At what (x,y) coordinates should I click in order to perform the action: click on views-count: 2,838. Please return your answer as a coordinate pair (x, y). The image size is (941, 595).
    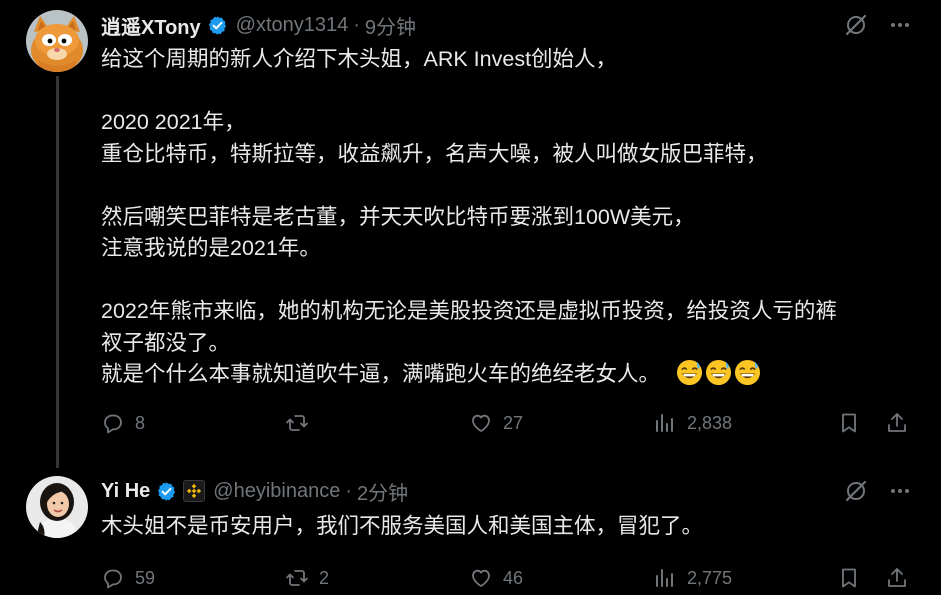
    Looking at the image, I should click on (710, 422).